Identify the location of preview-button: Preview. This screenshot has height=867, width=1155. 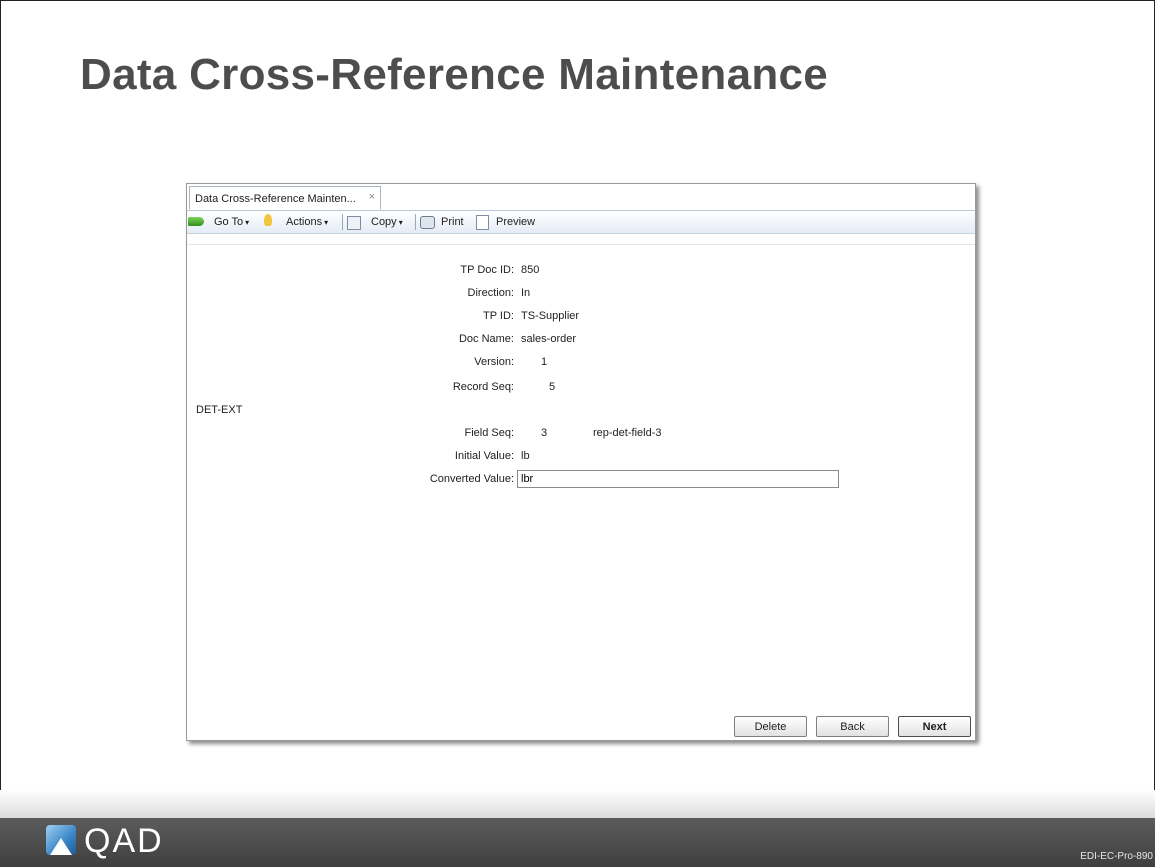
(515, 222).